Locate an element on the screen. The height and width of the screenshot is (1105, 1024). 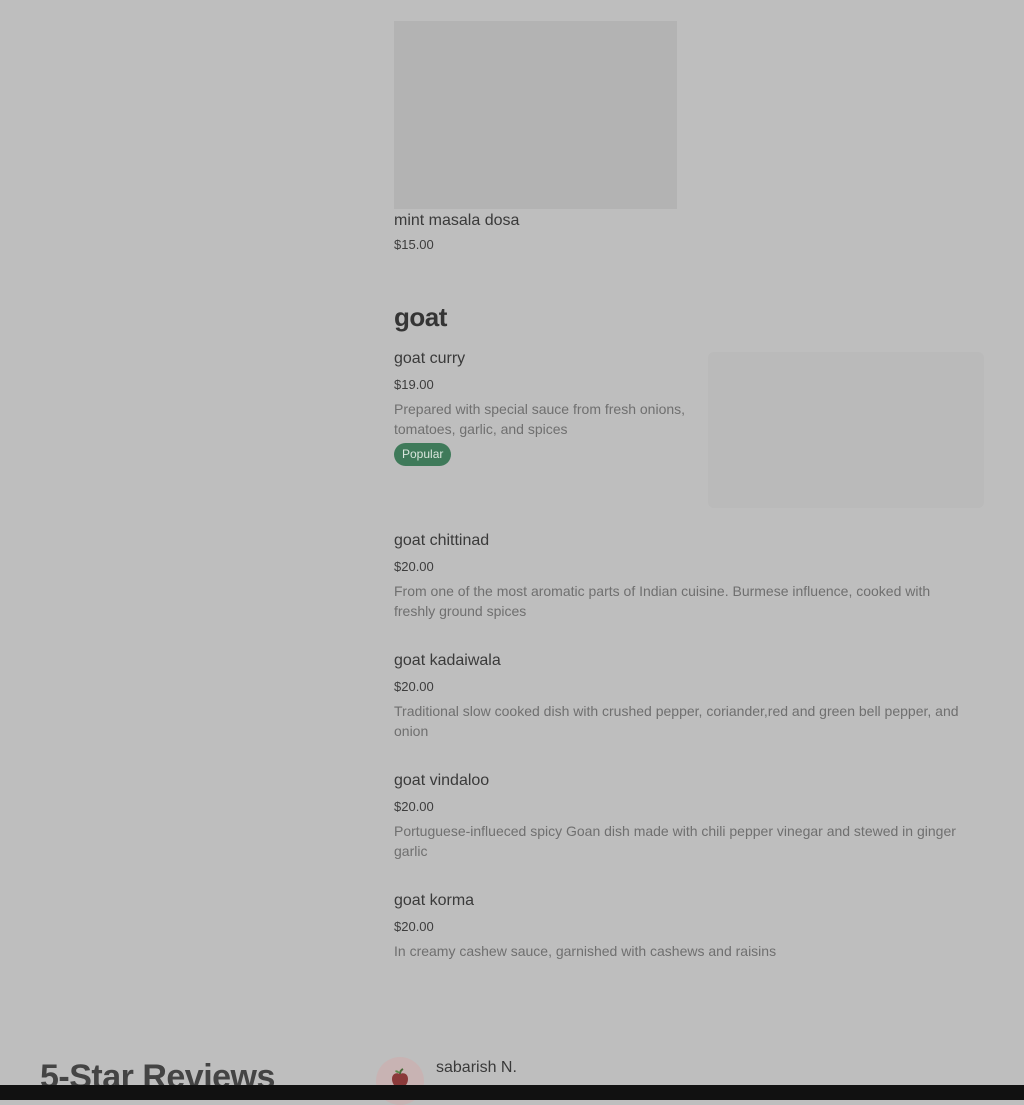
menu-item-price: $19.00 is located at coordinates (414, 384).